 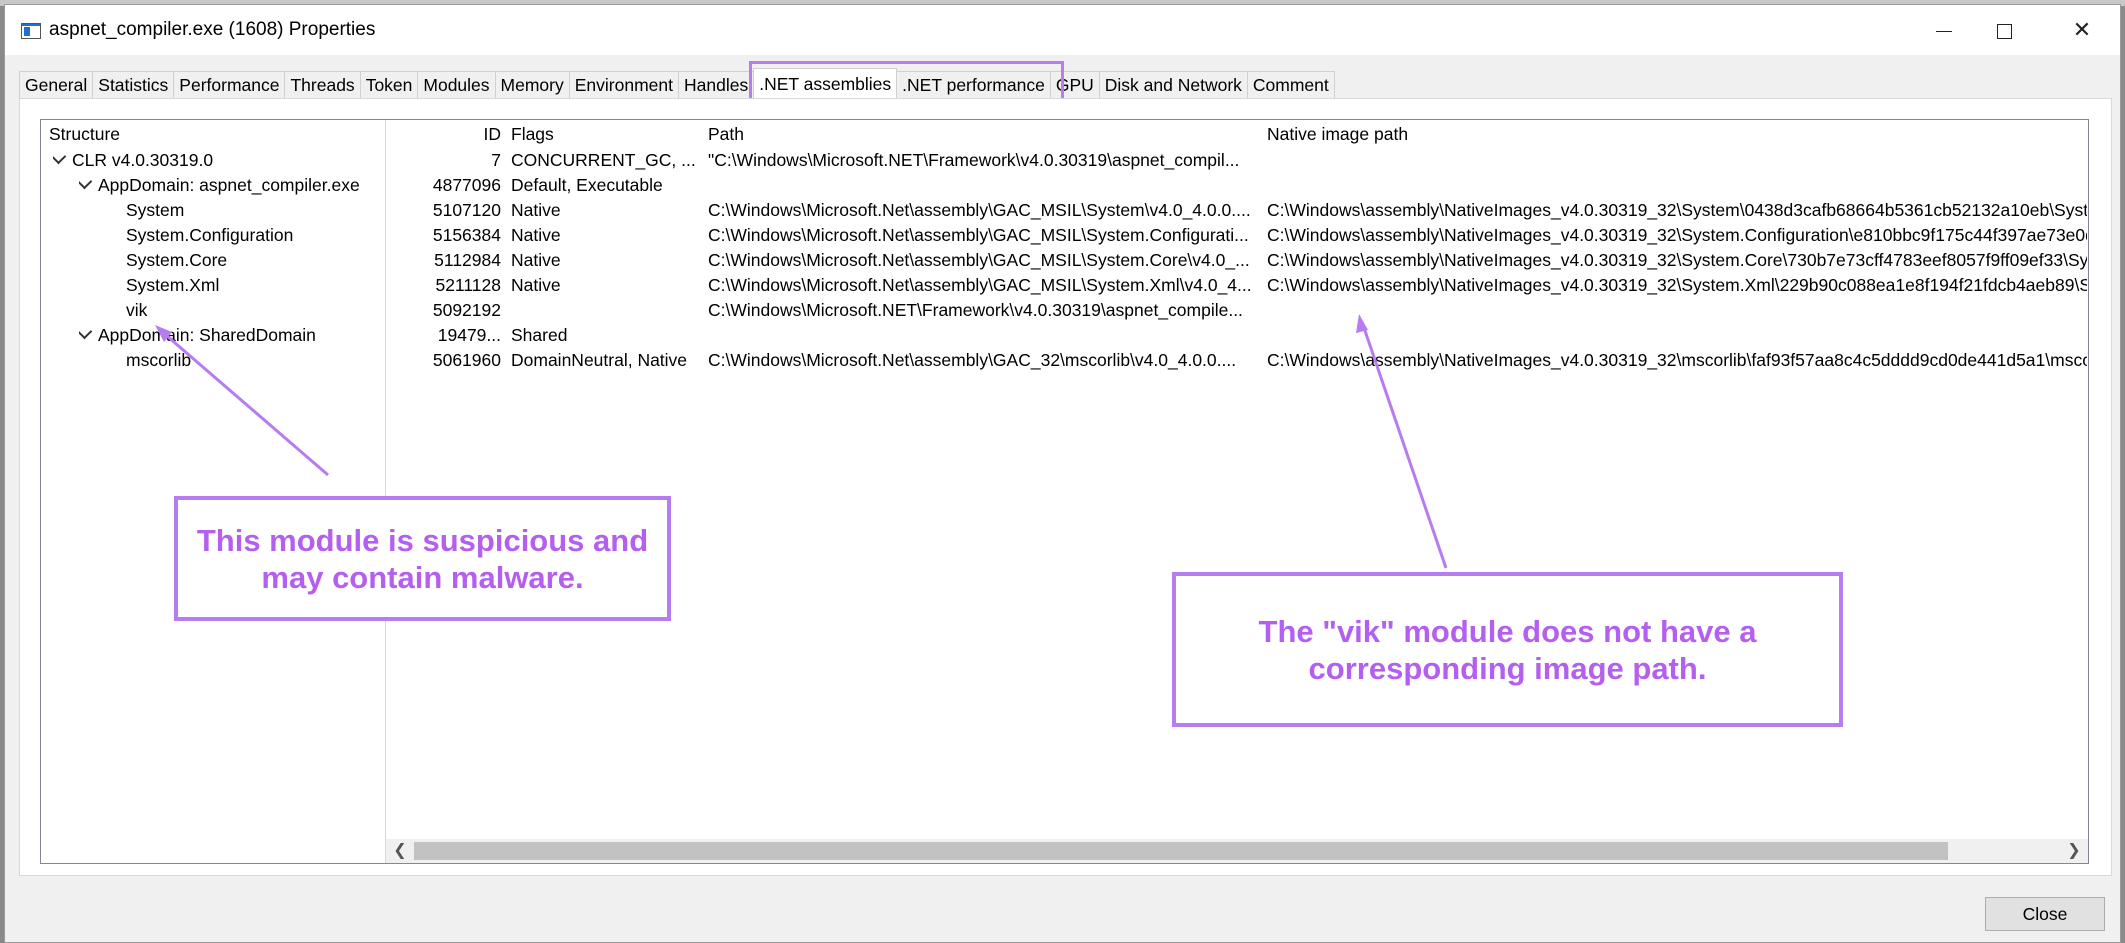 I want to click on tab-token: Token, so click(x=389, y=84).